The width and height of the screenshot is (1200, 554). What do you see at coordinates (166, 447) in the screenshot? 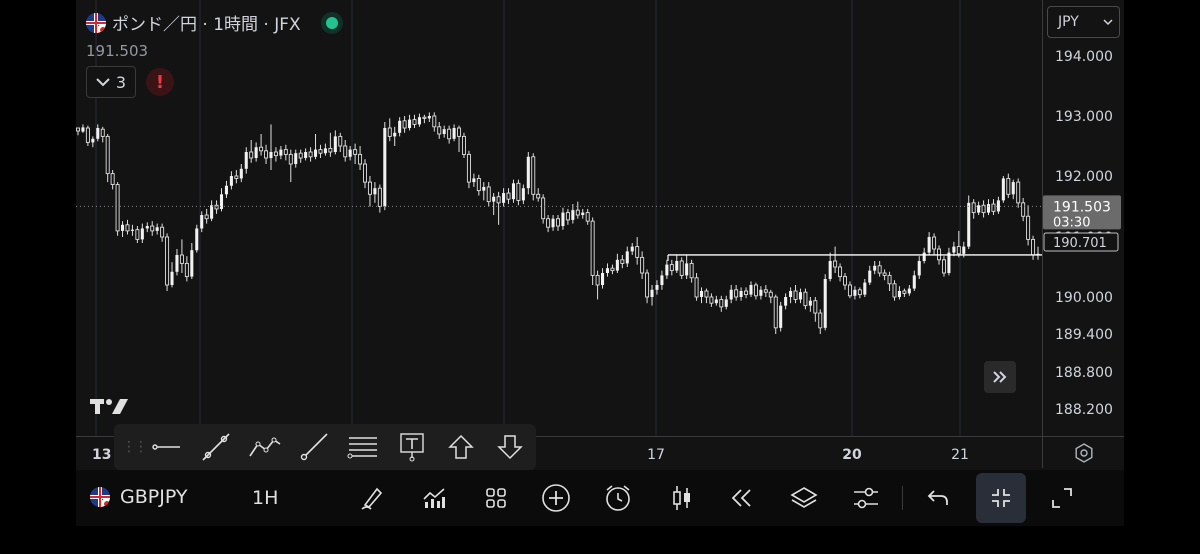
I see `horizontal-line-tool` at bounding box center [166, 447].